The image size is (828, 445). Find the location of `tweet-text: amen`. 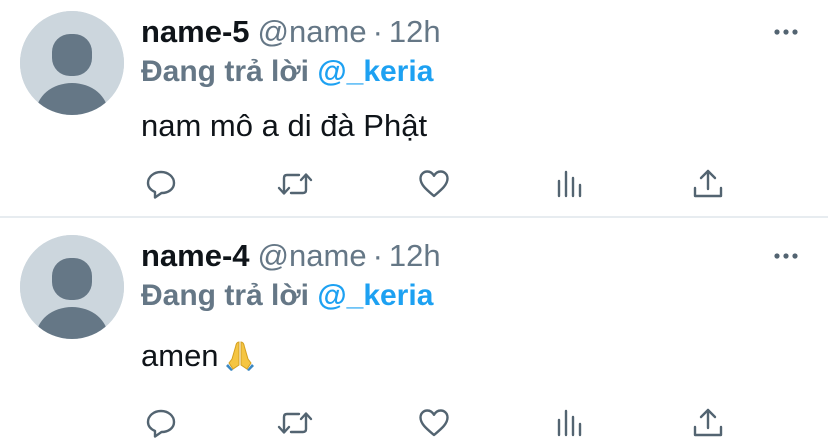

tweet-text: amen is located at coordinates (199, 356).